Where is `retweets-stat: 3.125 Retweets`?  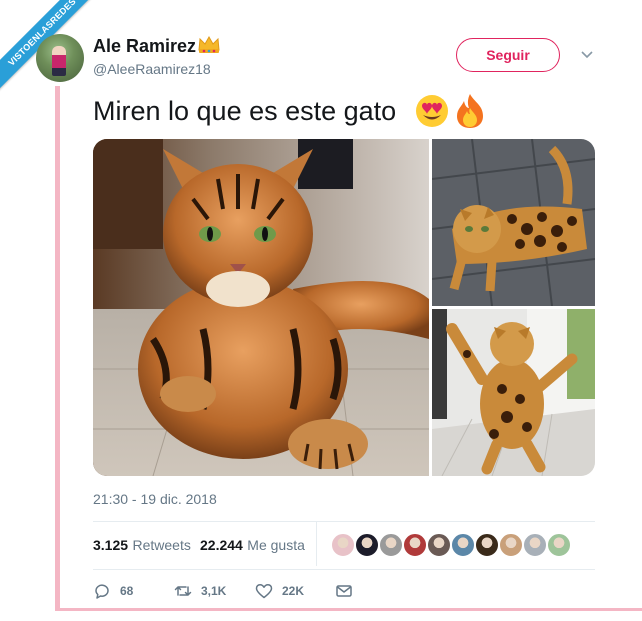
retweets-stat: 3.125 Retweets is located at coordinates (142, 546).